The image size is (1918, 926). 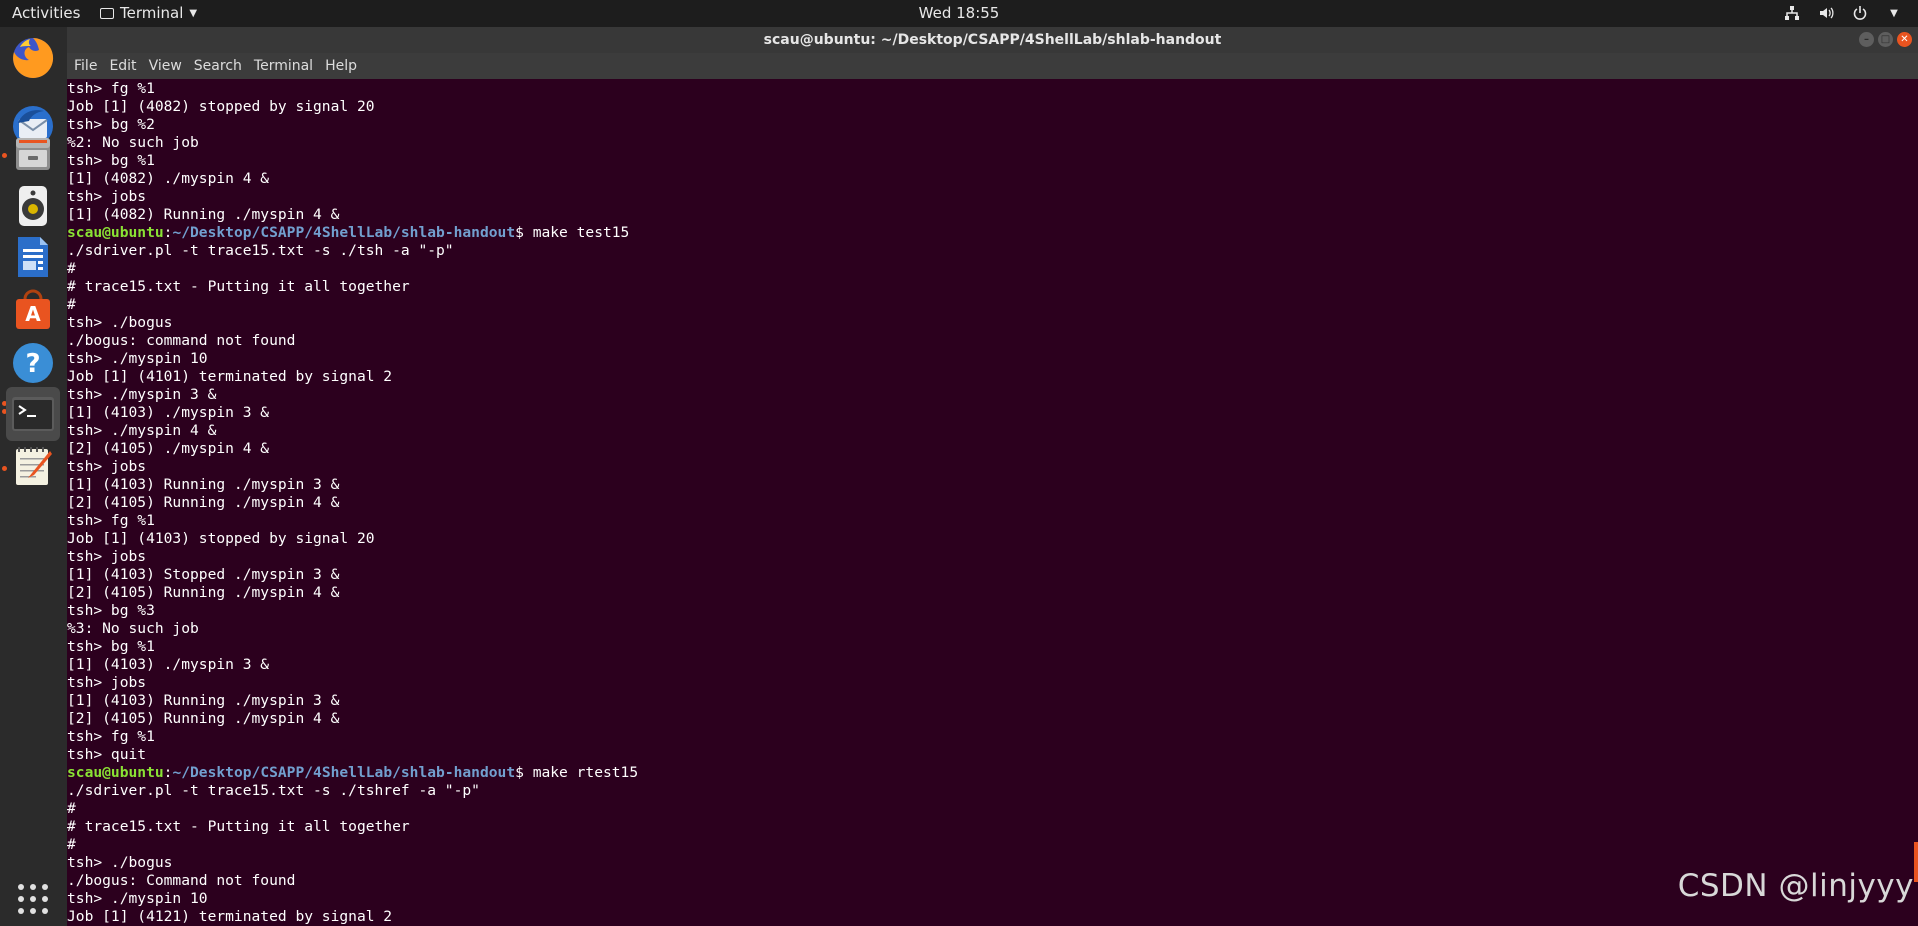 I want to click on dock-software-center: A, so click(x=33, y=310).